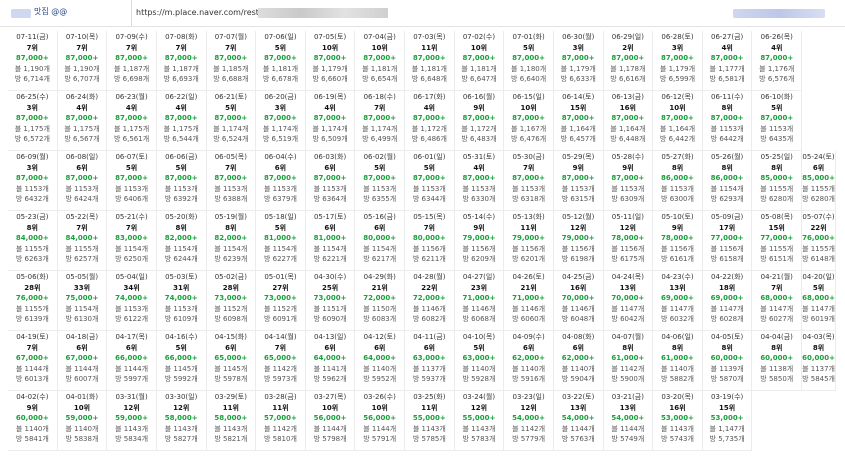 Image resolution: width=845 pixels, height=456 pixels. I want to click on cell-saved: 방 5785개, so click(429, 439).